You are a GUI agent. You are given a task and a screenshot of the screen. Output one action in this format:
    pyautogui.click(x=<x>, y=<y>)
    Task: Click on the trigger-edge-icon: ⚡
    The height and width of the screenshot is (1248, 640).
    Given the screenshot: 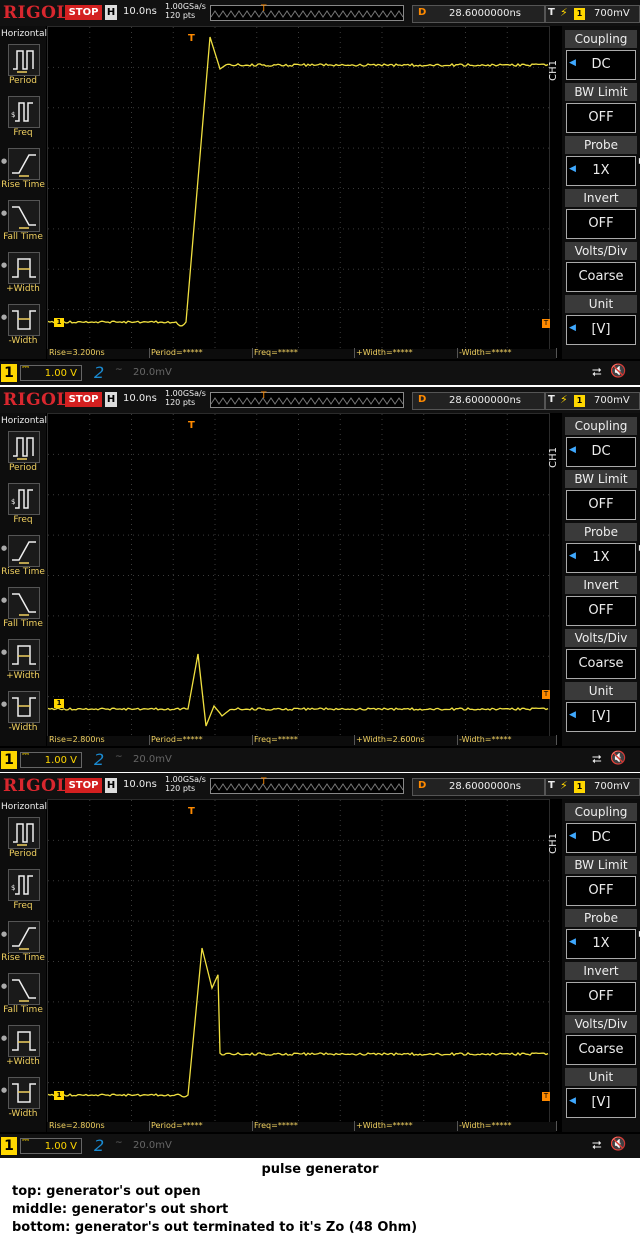 What is the action you would take?
    pyautogui.click(x=564, y=785)
    